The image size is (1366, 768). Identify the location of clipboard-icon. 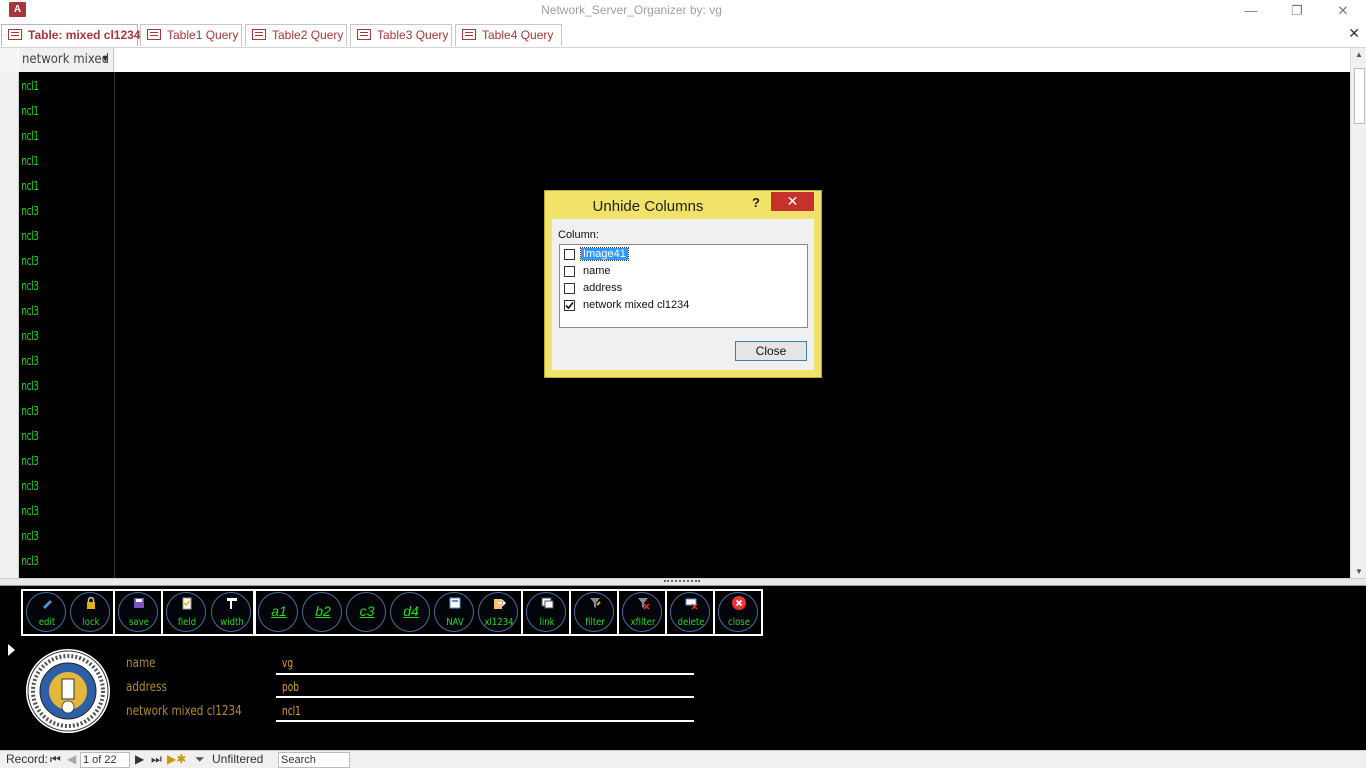
(187, 603).